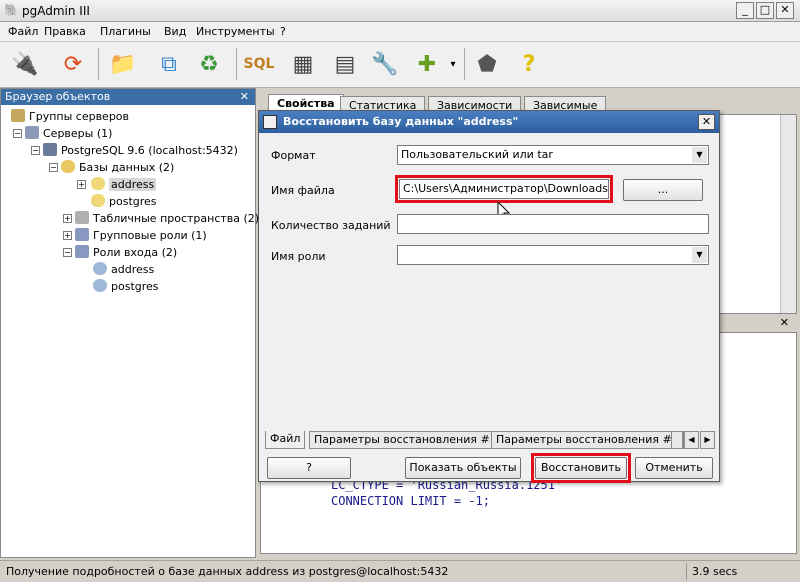 The image size is (800, 582). Describe the element at coordinates (285, 440) in the screenshot. I see `dialog-tab-file: Файл` at that location.